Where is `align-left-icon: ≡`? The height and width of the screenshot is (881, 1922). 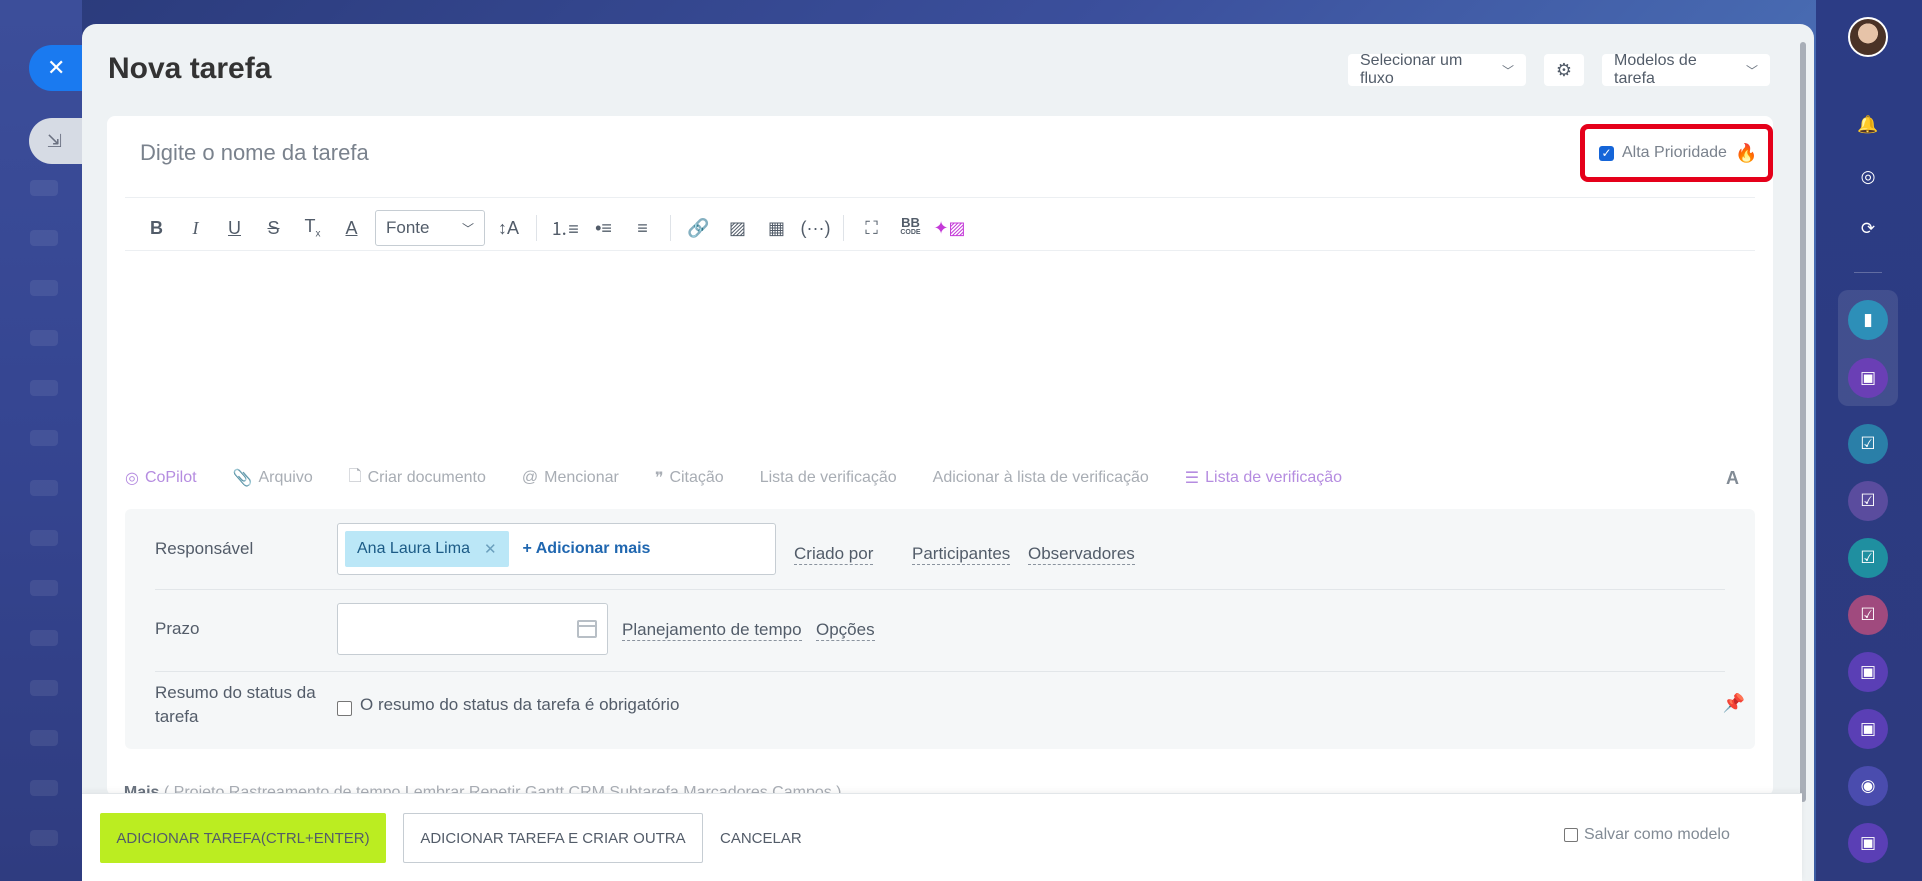
align-left-icon: ≡ is located at coordinates (642, 227).